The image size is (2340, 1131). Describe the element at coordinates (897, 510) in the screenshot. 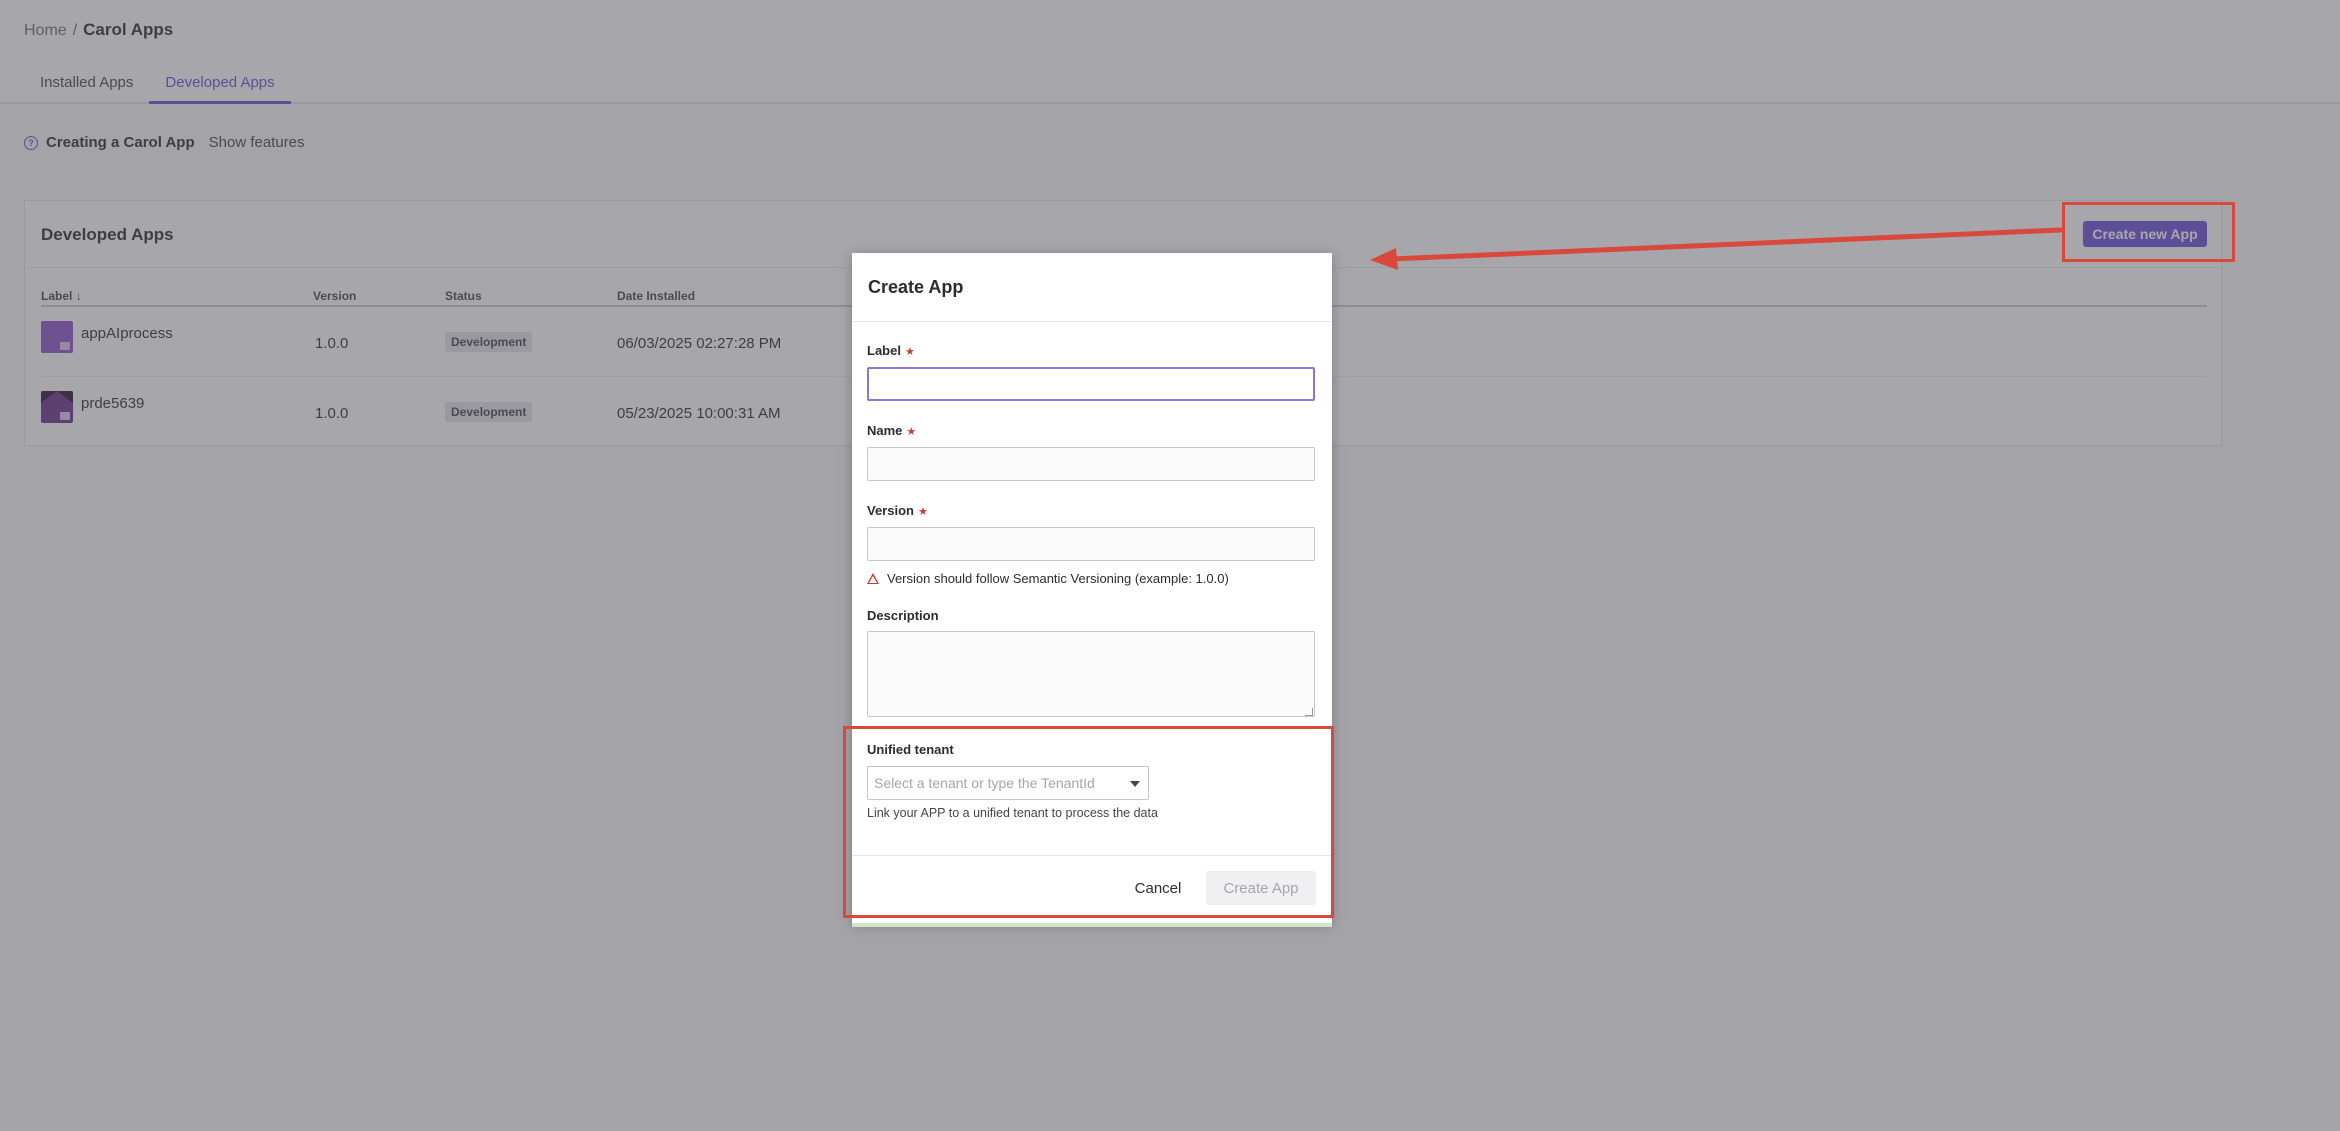

I see `version-field-label: Version ★` at that location.